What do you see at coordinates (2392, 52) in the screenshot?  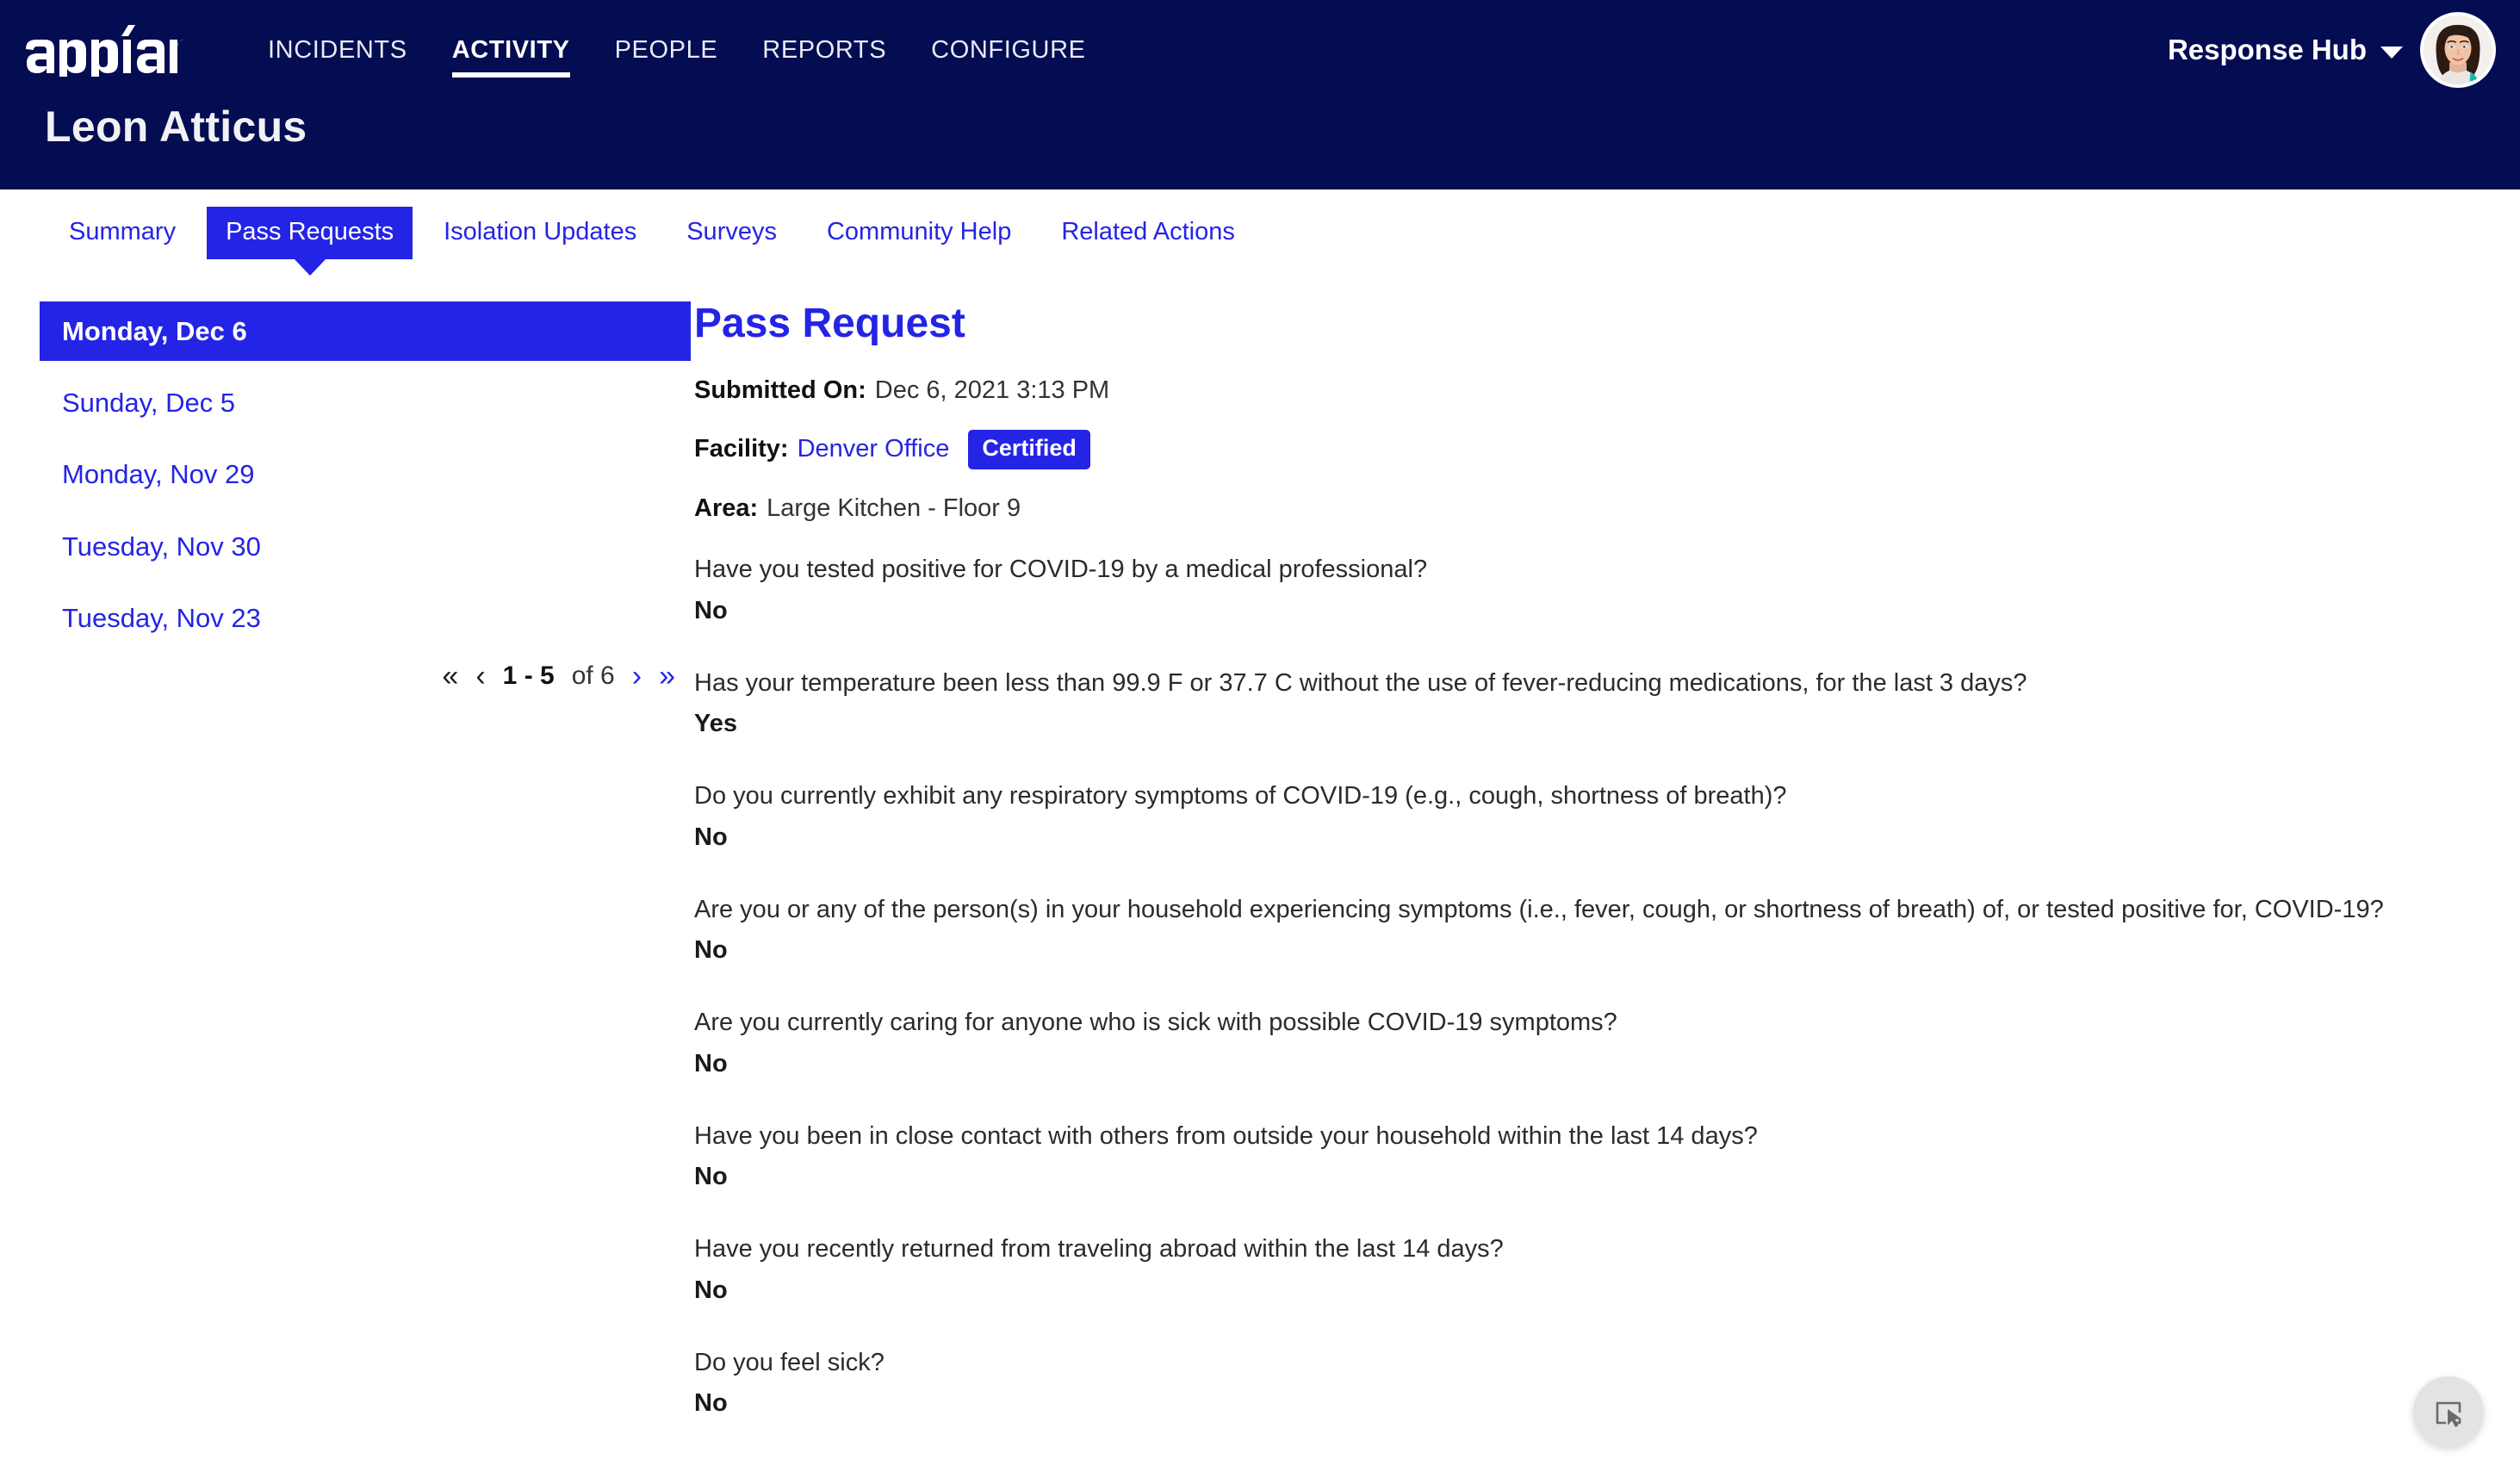 I see `chevron-down-icon` at bounding box center [2392, 52].